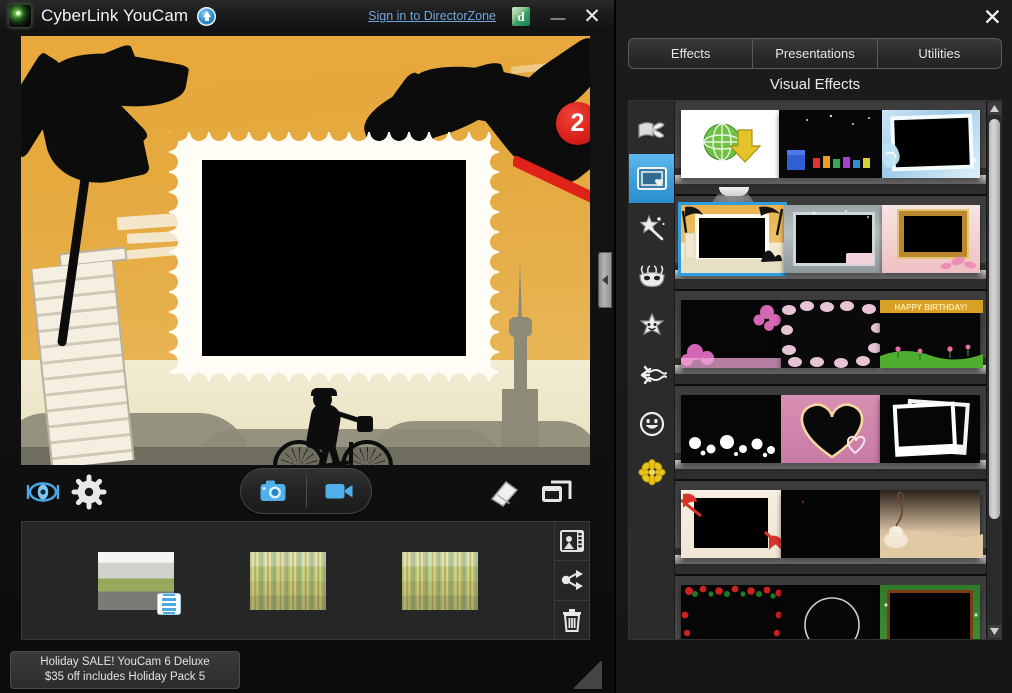 The width and height of the screenshot is (1012, 693). Describe the element at coordinates (592, 16) in the screenshot. I see `close-button: ✕` at that location.